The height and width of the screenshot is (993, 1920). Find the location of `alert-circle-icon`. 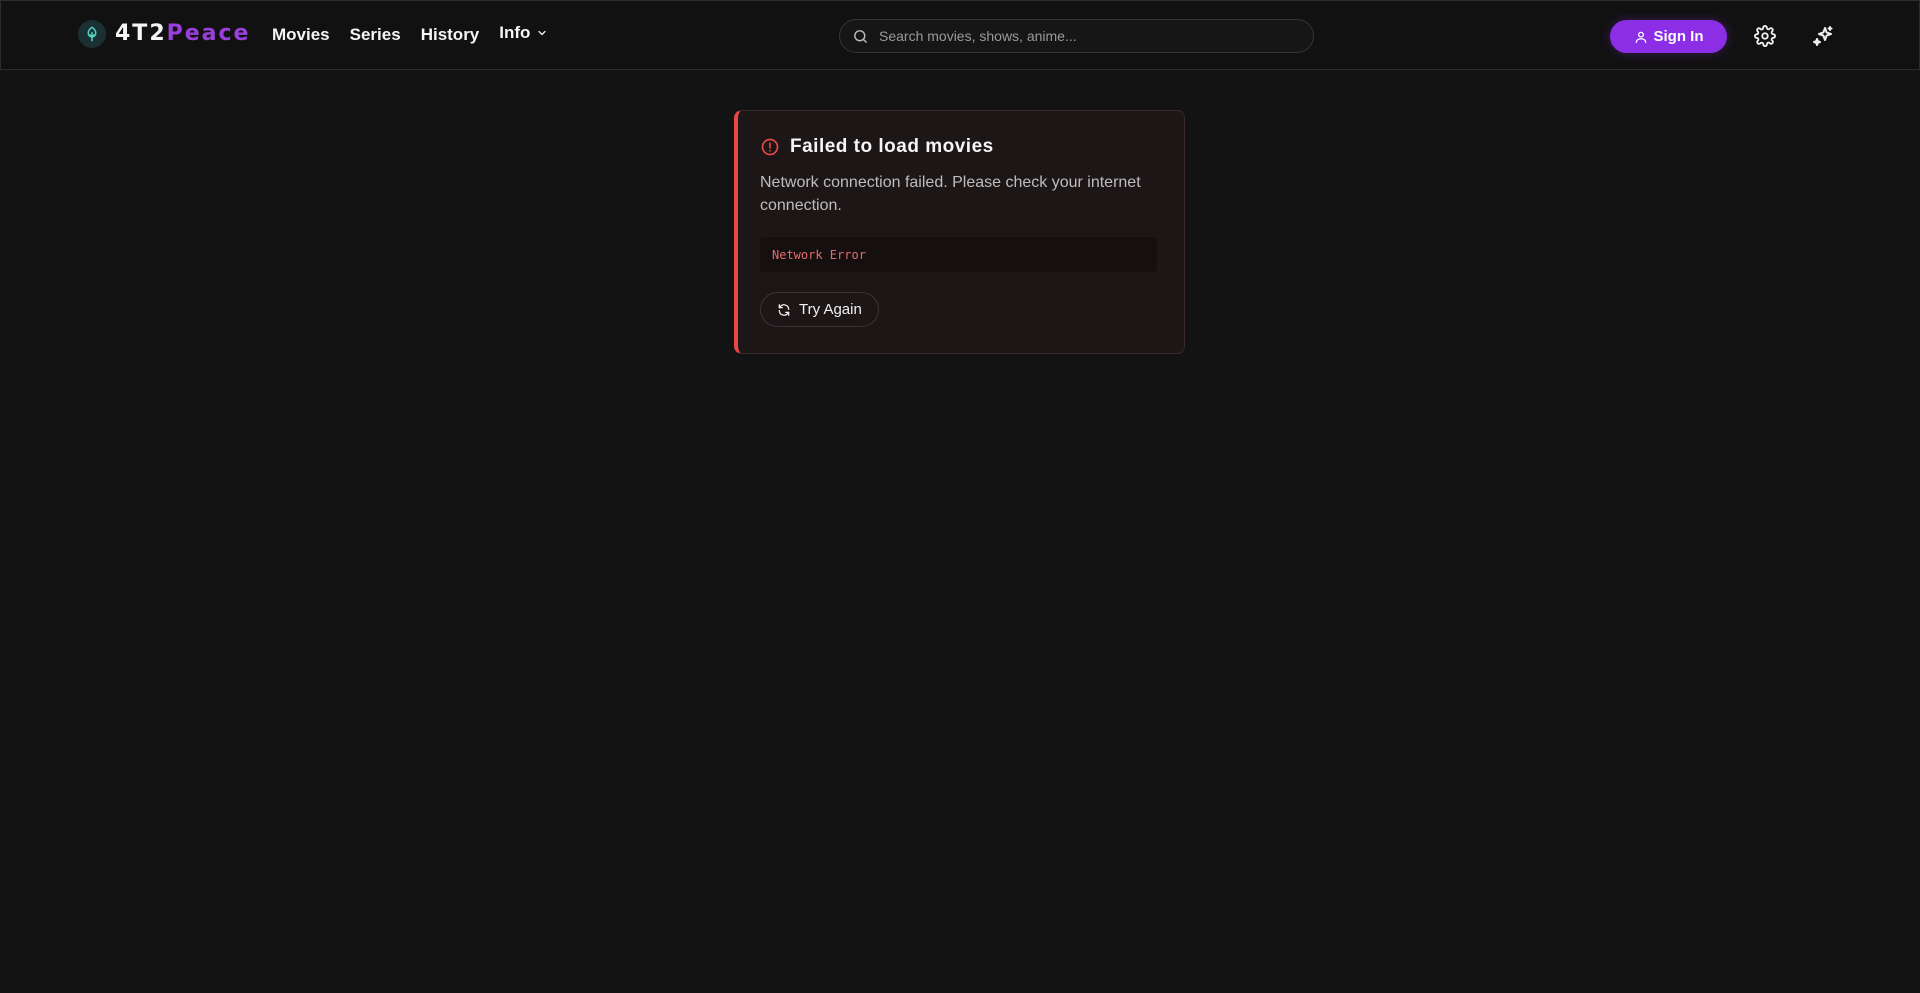

alert-circle-icon is located at coordinates (770, 147).